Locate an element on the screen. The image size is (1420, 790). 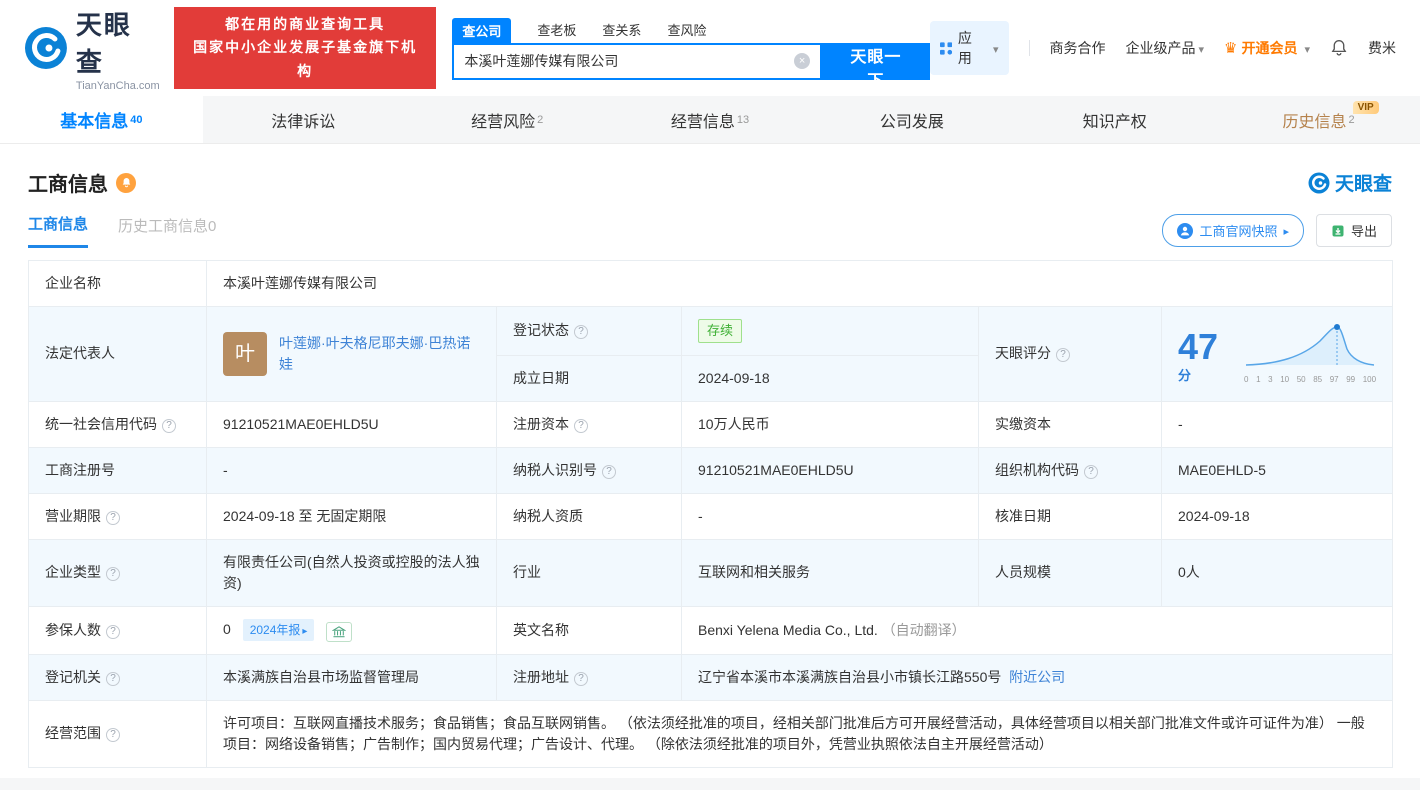
nav-tab-label: 知识产权 is located at coordinates (1114, 122).